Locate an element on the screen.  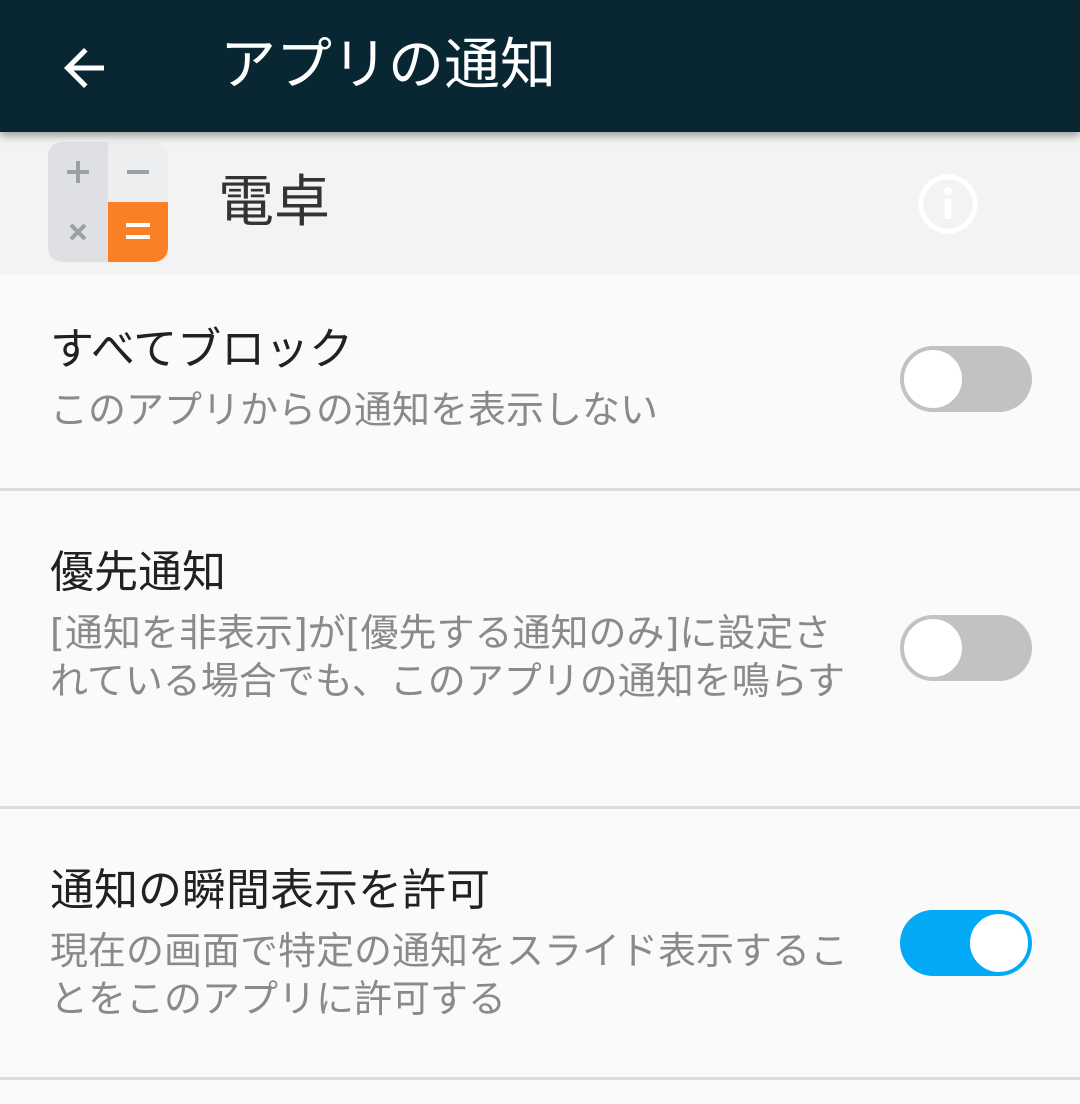
setting-title: 通知の瞬間表示を許可 is located at coordinates (270, 890).